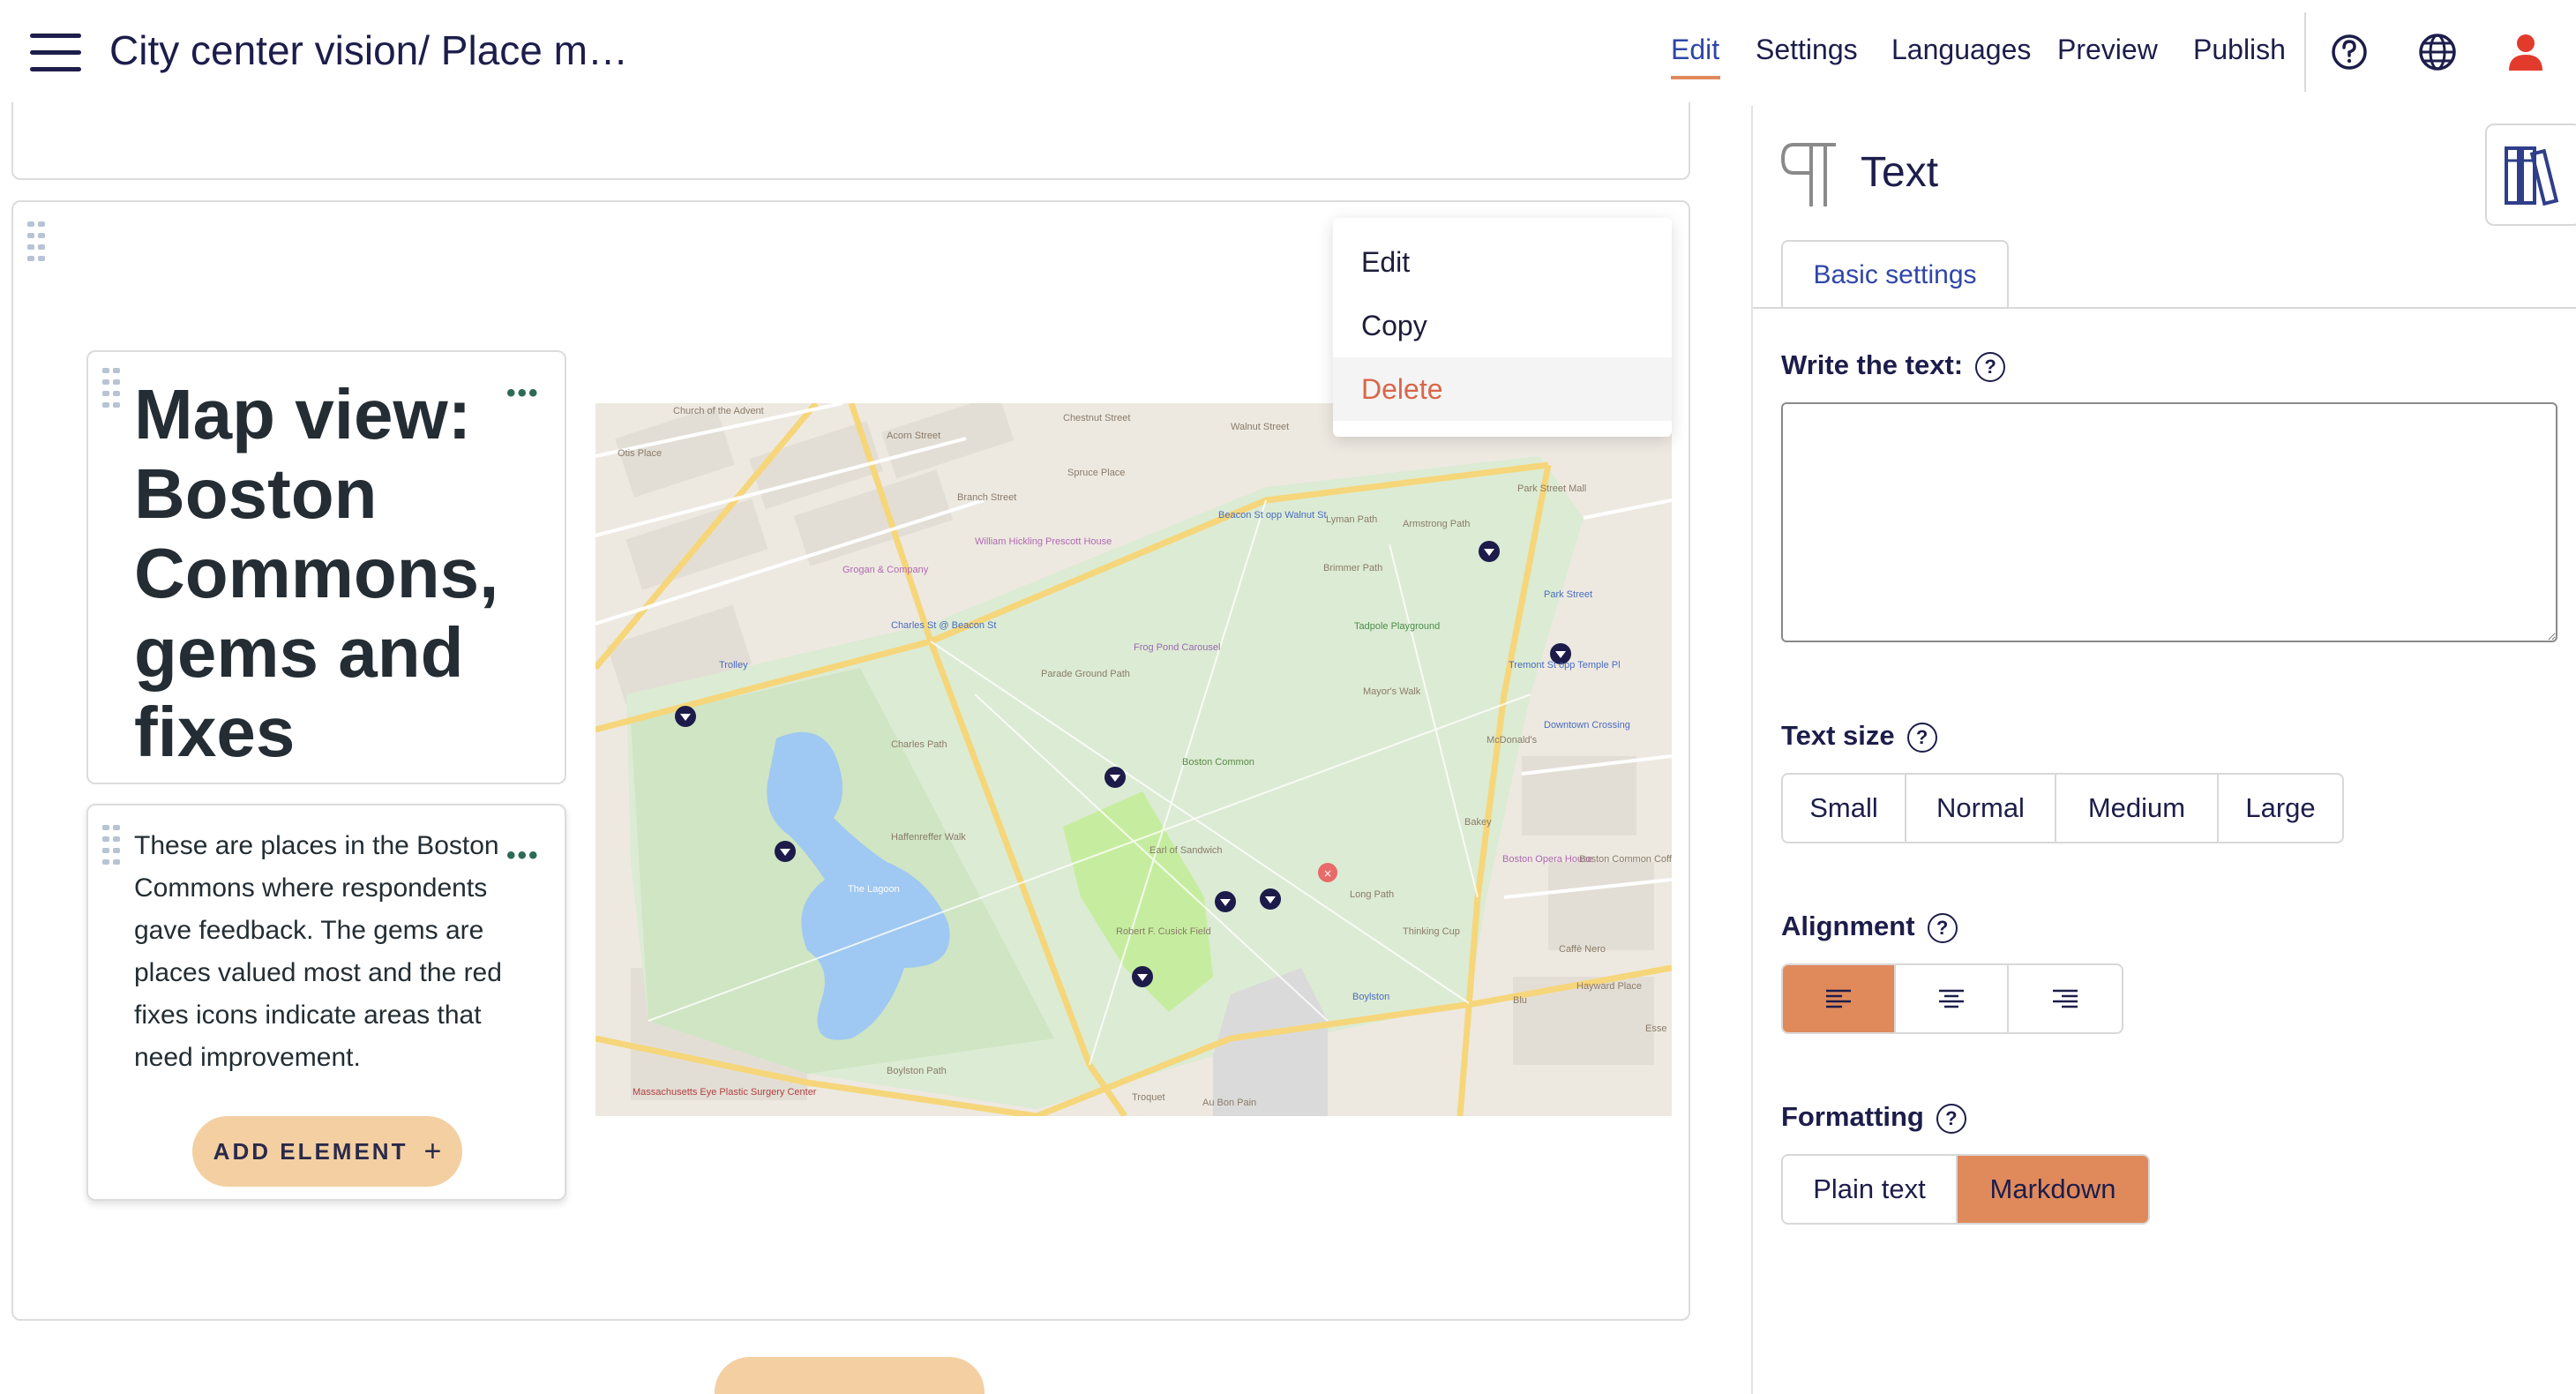 The image size is (2576, 1394). I want to click on format-plain-text: Plain text, so click(1871, 1189).